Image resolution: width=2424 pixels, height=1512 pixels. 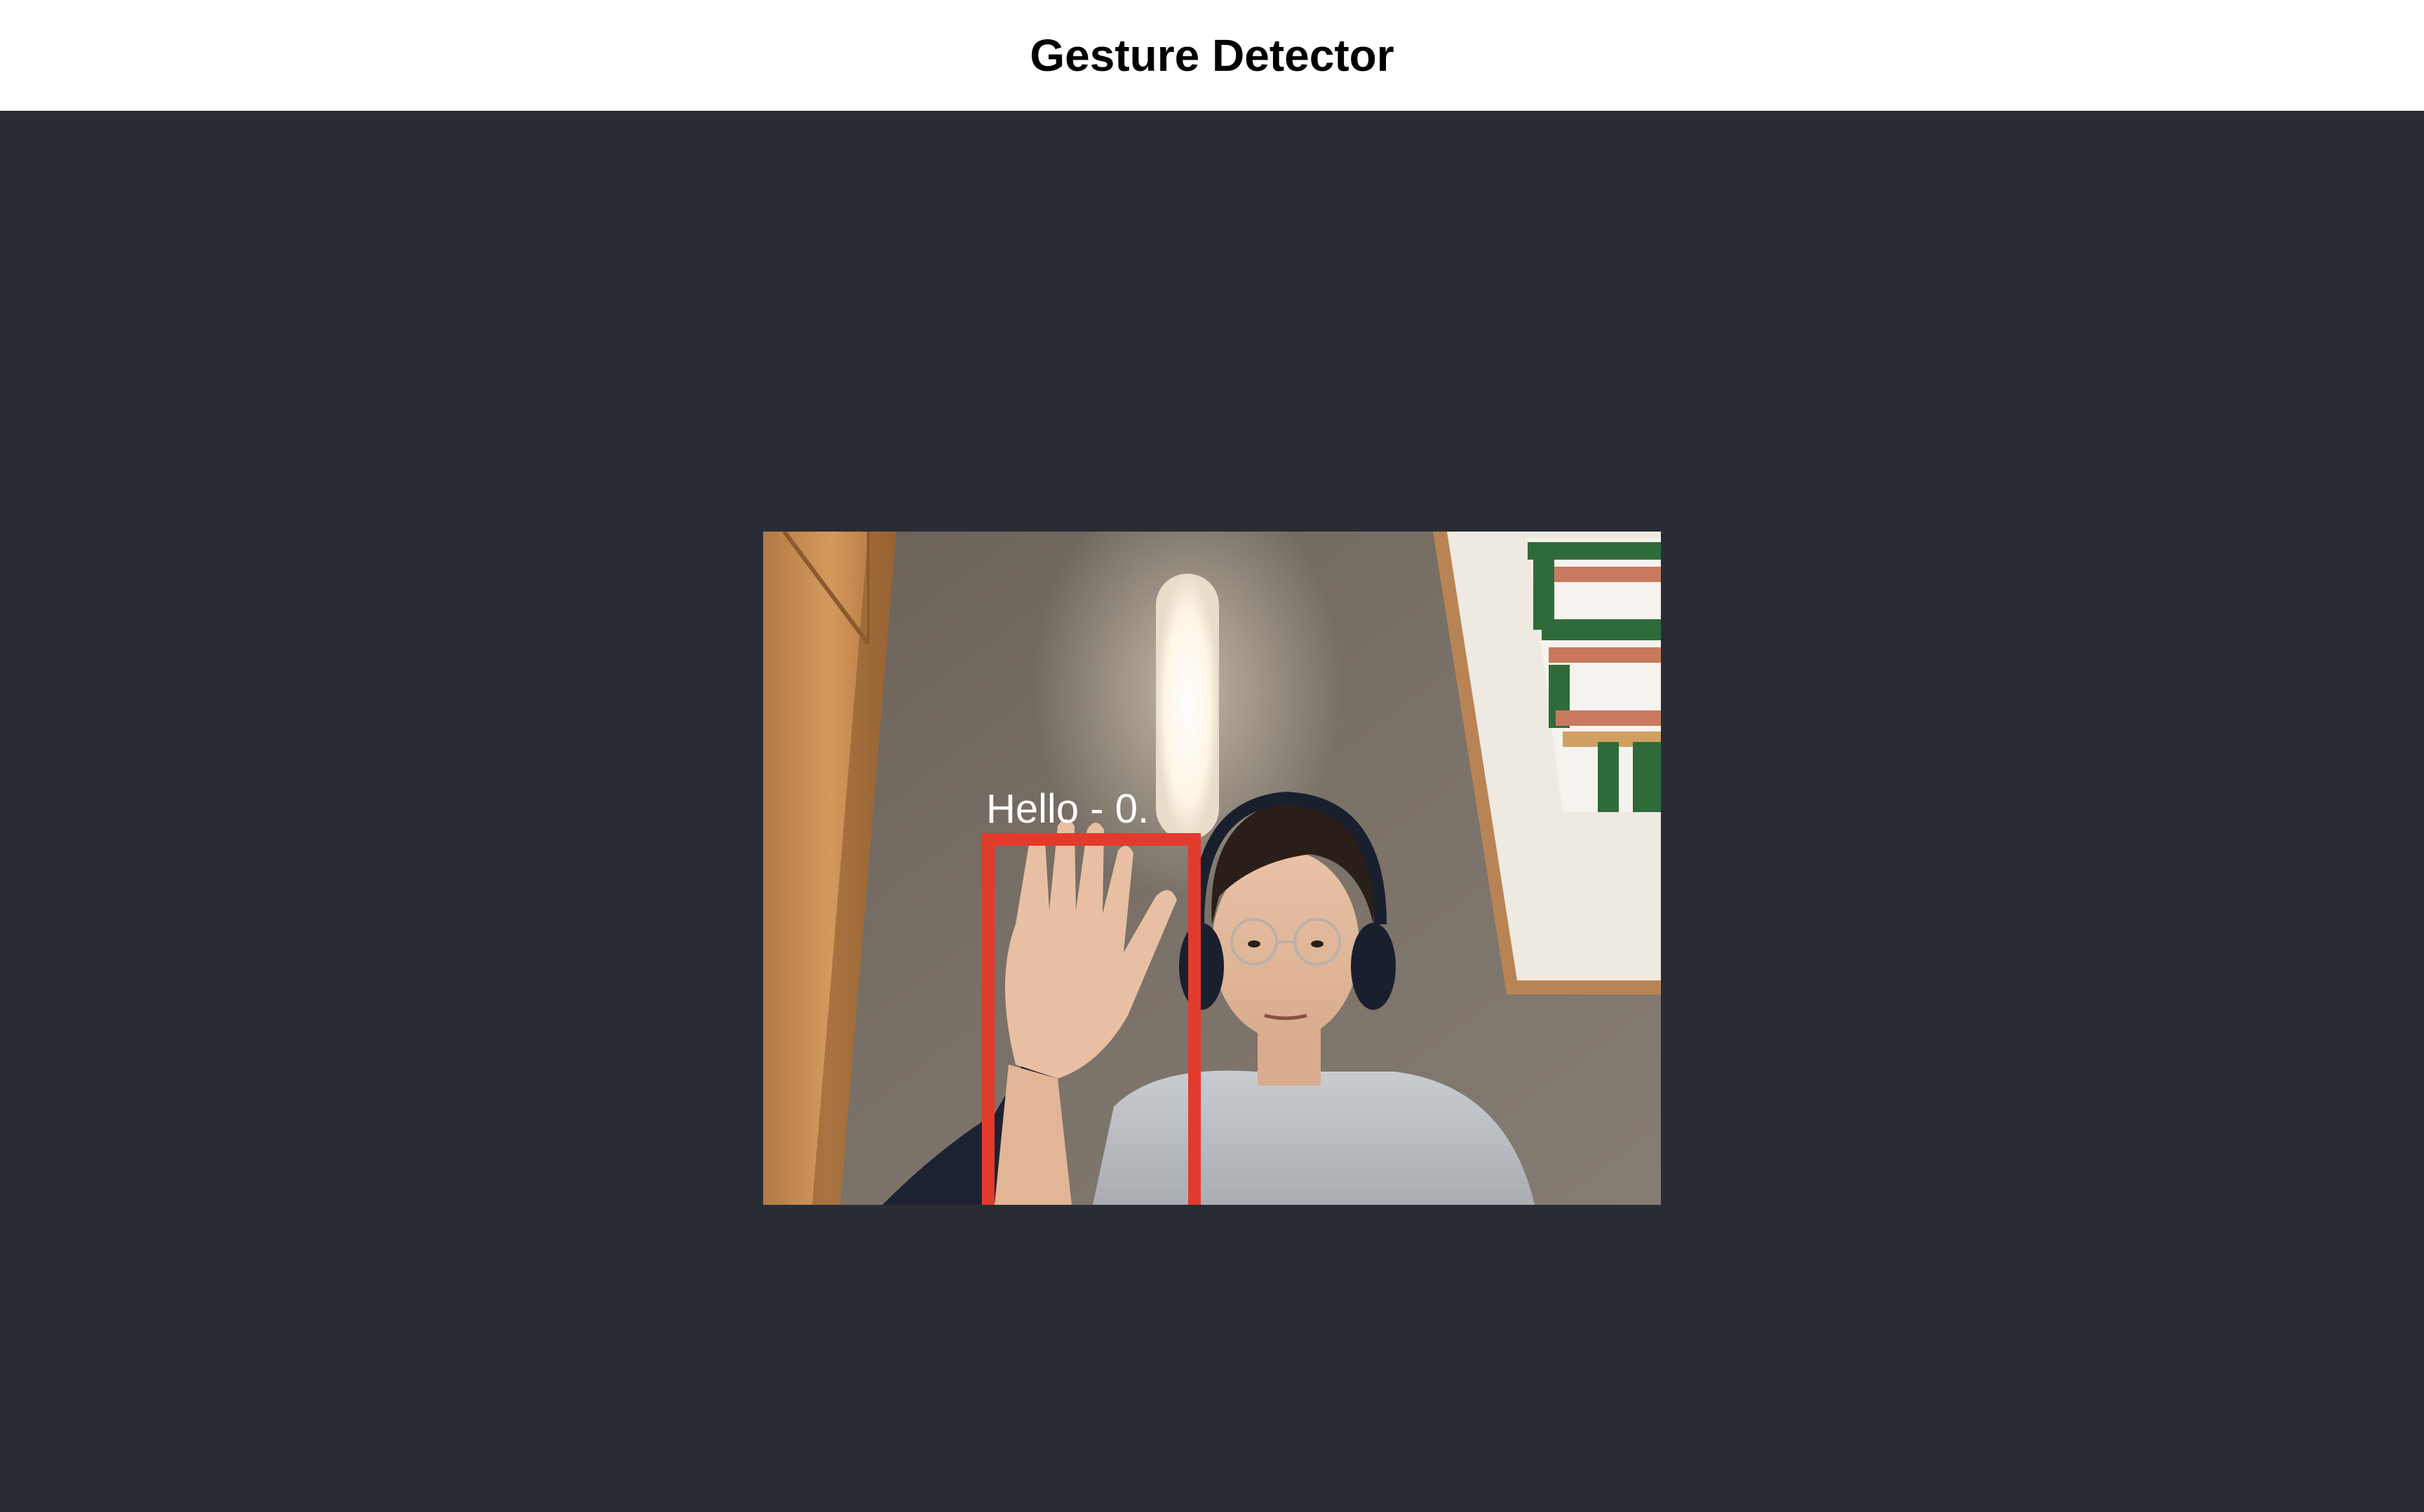 What do you see at coordinates (1068, 809) in the screenshot?
I see `detection-label: Hello - 0.` at bounding box center [1068, 809].